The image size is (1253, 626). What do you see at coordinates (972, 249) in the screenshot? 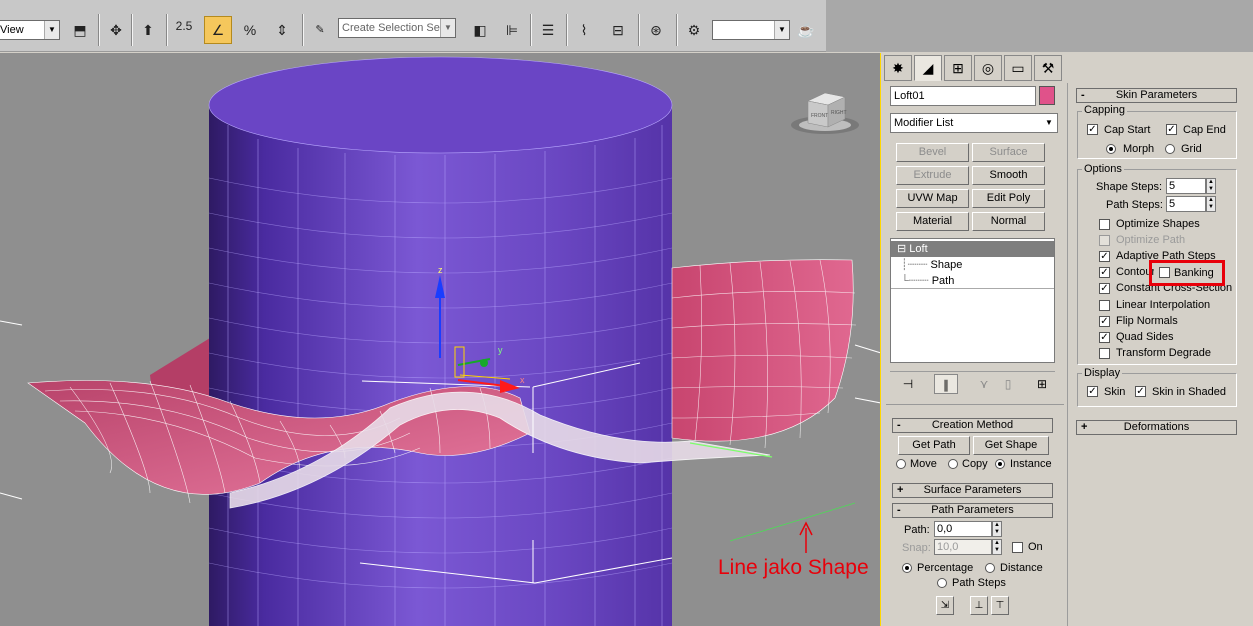
I see `stack-item-loft: ⊟ Loft` at bounding box center [972, 249].